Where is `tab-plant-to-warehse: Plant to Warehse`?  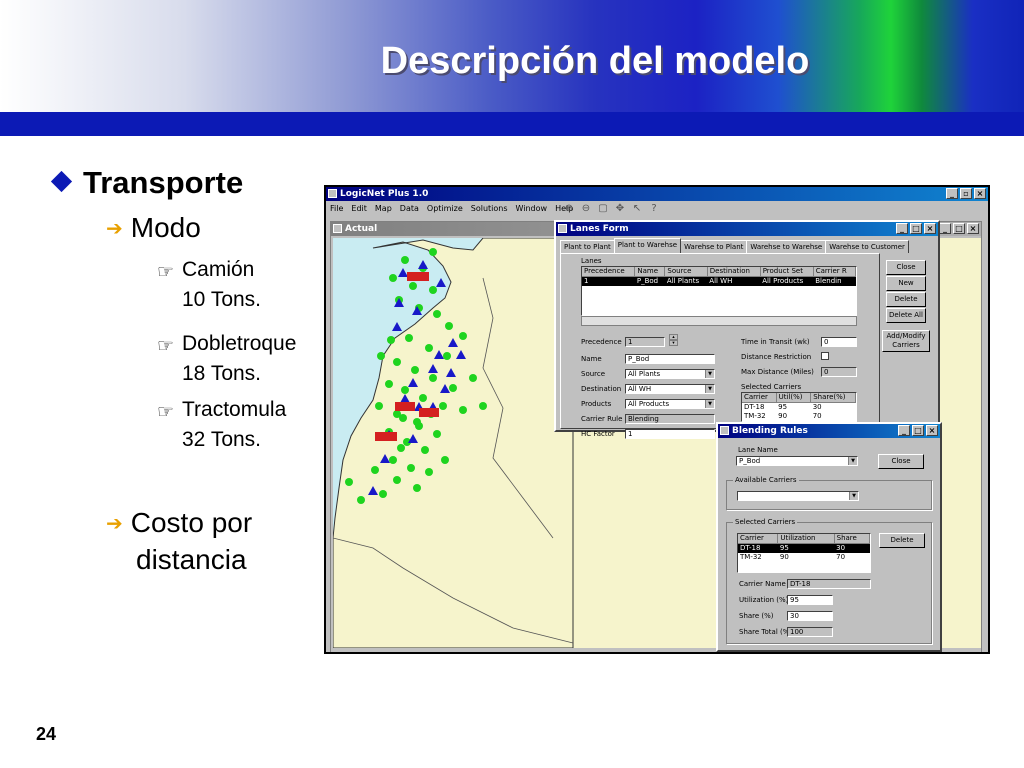
tab-plant-to-warehse: Plant to Warehse is located at coordinates (647, 245).